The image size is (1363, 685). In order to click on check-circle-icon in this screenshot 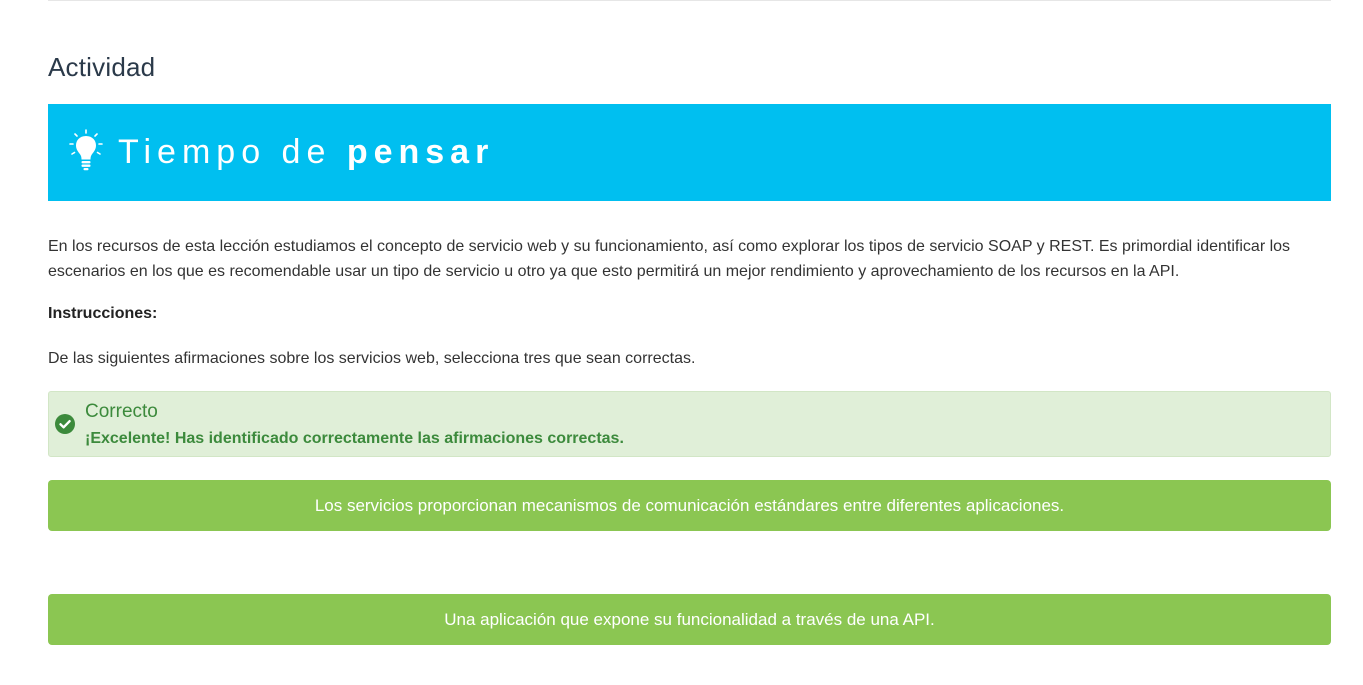, I will do `click(65, 424)`.